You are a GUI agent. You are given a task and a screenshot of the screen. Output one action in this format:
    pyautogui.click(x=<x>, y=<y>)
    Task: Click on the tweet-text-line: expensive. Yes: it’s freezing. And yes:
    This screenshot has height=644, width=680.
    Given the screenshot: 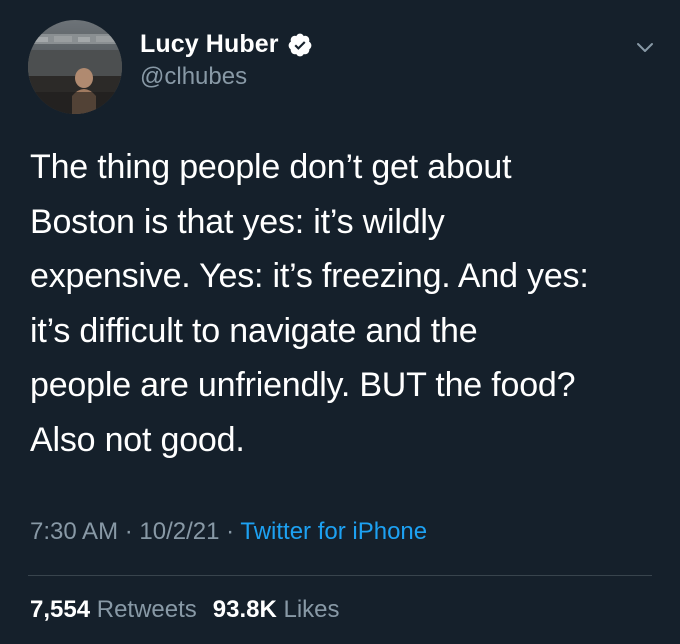 What is the action you would take?
    pyautogui.click(x=309, y=276)
    